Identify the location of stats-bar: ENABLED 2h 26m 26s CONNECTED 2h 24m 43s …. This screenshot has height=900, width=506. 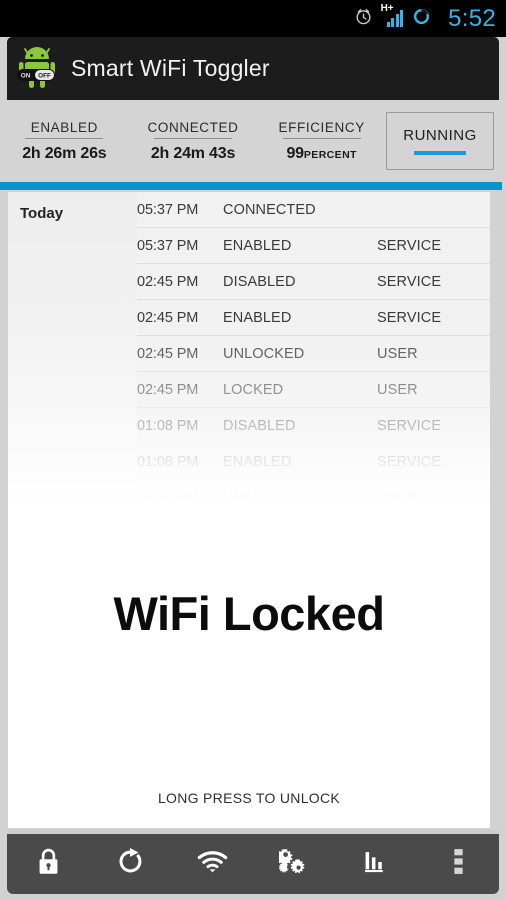
(253, 141).